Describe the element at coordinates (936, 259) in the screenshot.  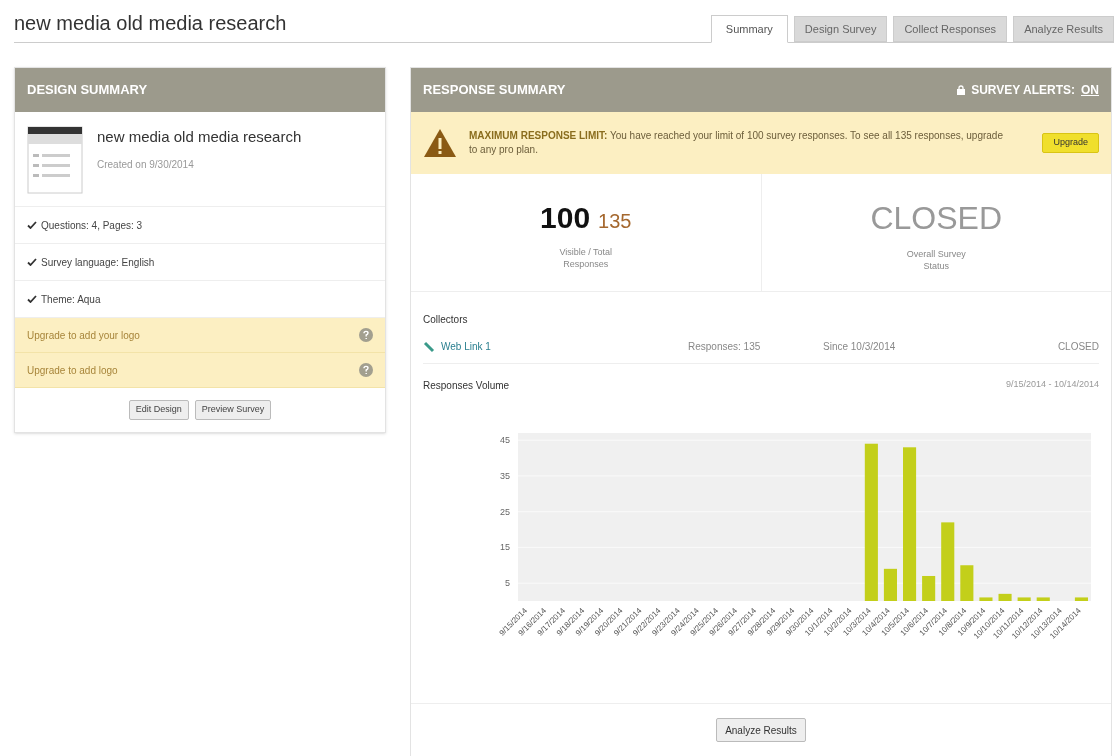
I see `stat-label: Overall Survey Status` at that location.